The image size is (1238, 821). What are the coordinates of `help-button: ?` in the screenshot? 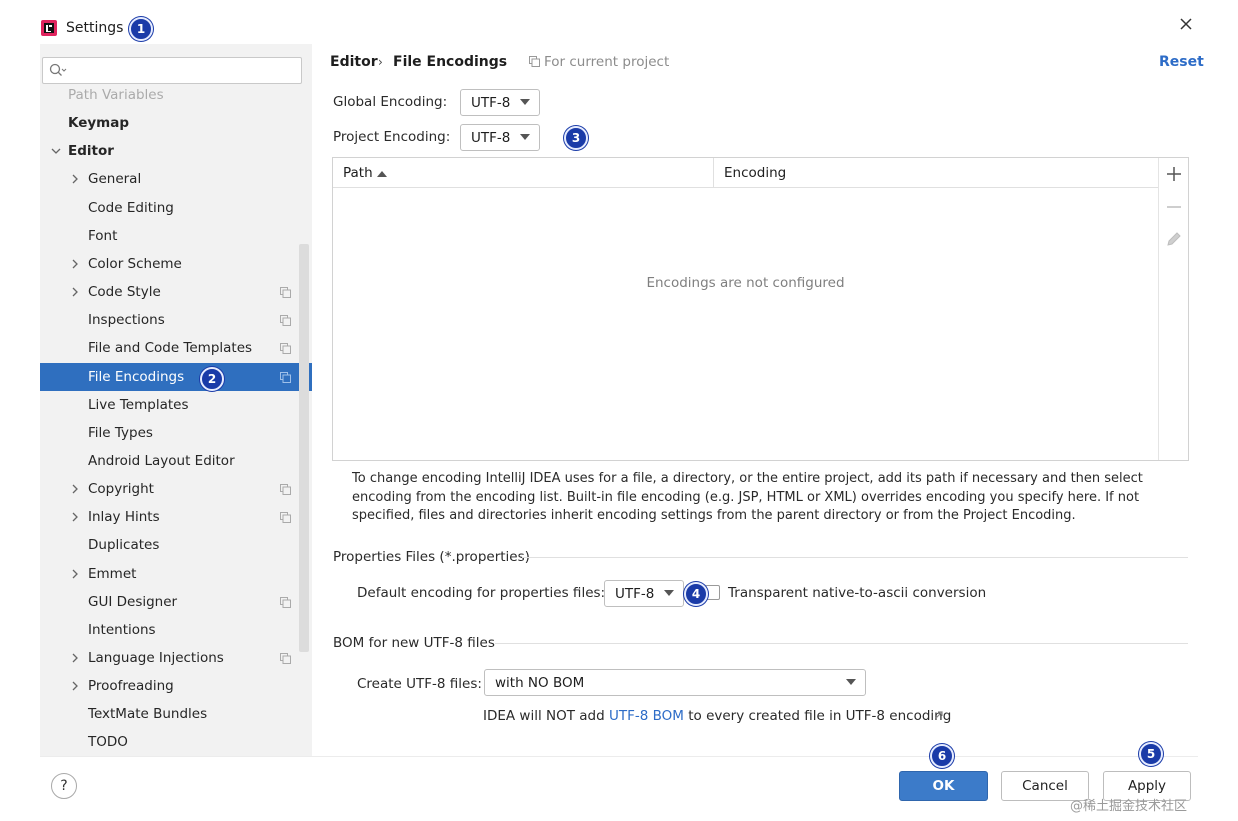 It's located at (64, 786).